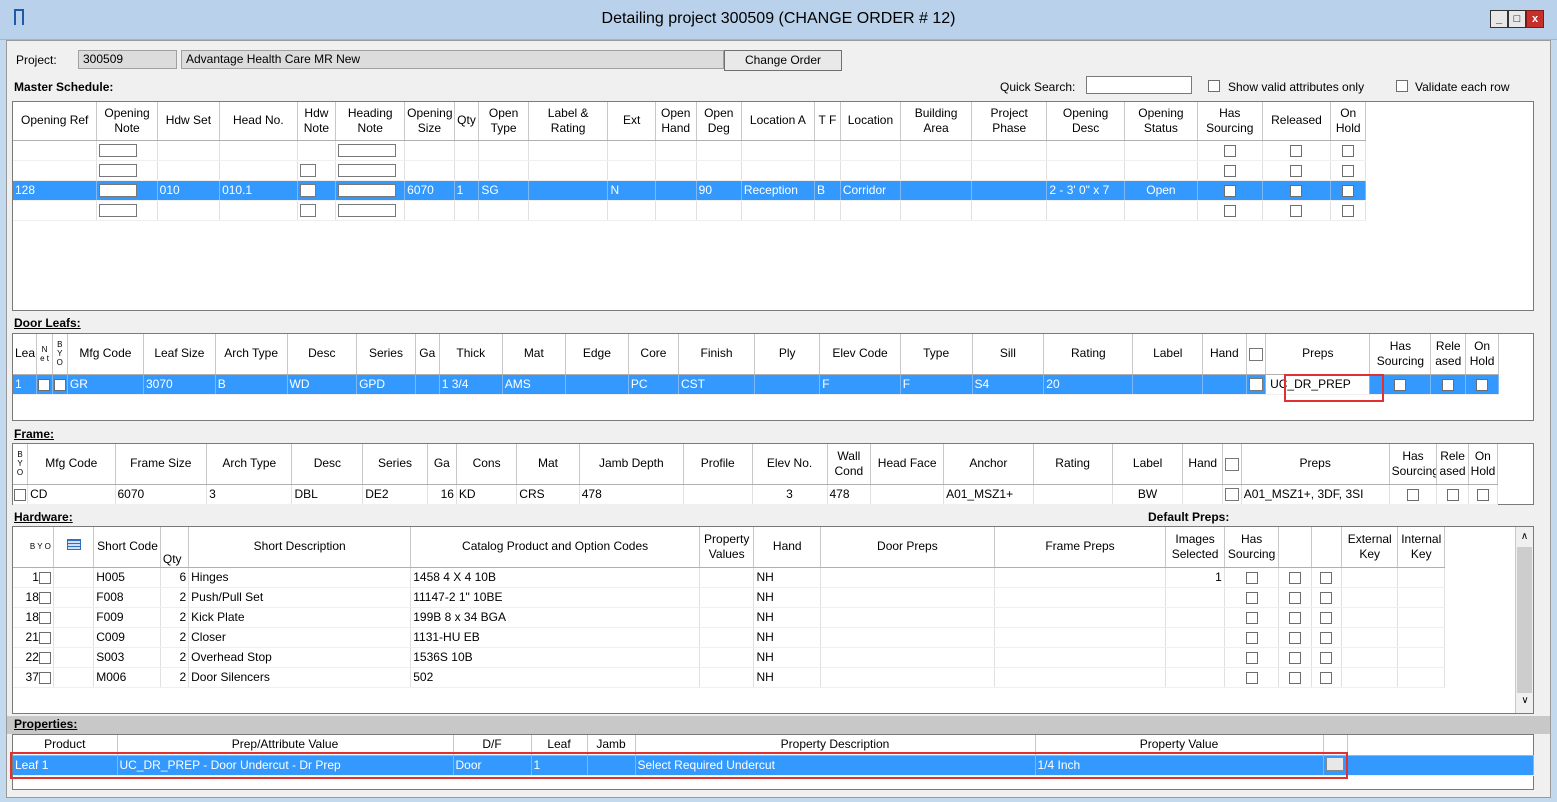 The width and height of the screenshot is (1557, 802). What do you see at coordinates (729, 657) in the screenshot?
I see `hardware-row: 22 S003 2 Overhead Stop 1536S 10B NH` at bounding box center [729, 657].